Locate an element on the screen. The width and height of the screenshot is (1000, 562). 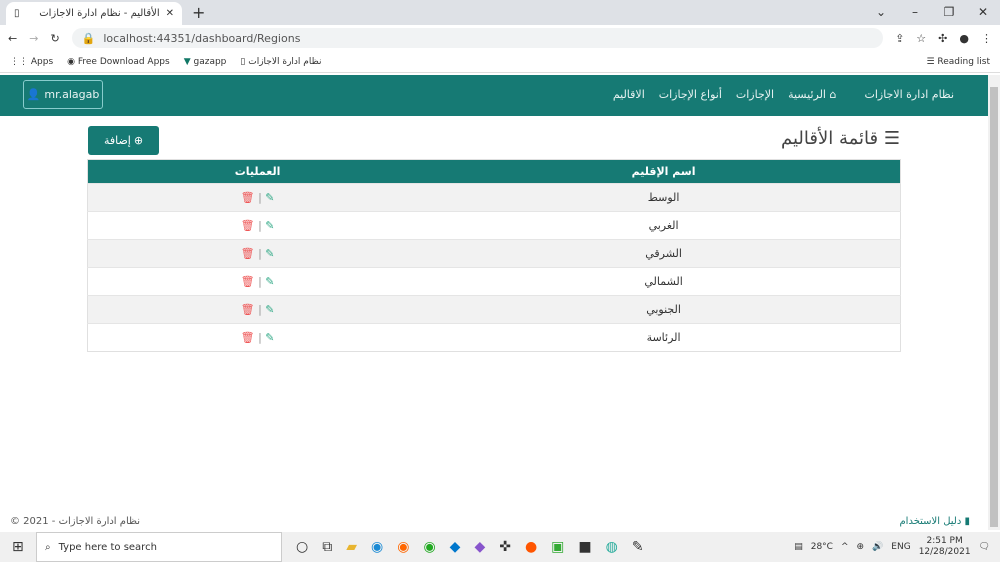
extensions-icon: ✣ is located at coordinates (942, 38).